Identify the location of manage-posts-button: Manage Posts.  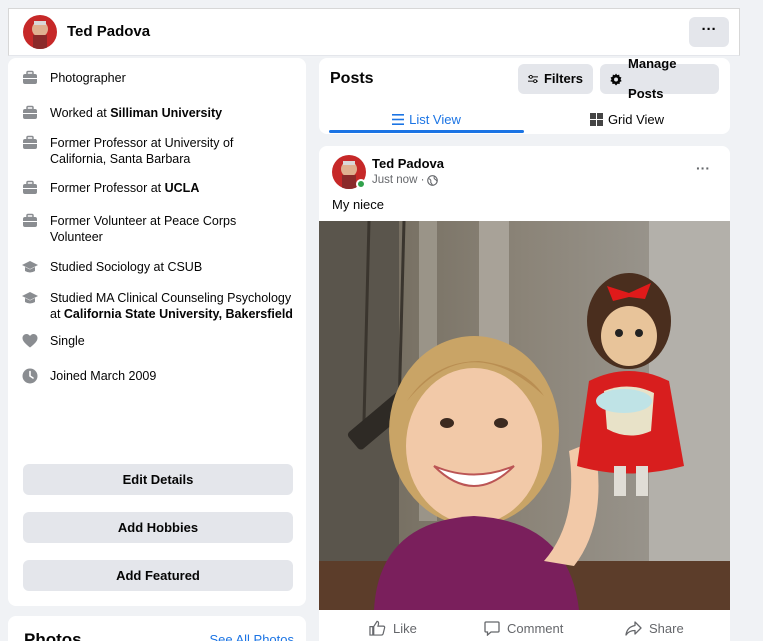
(659, 78).